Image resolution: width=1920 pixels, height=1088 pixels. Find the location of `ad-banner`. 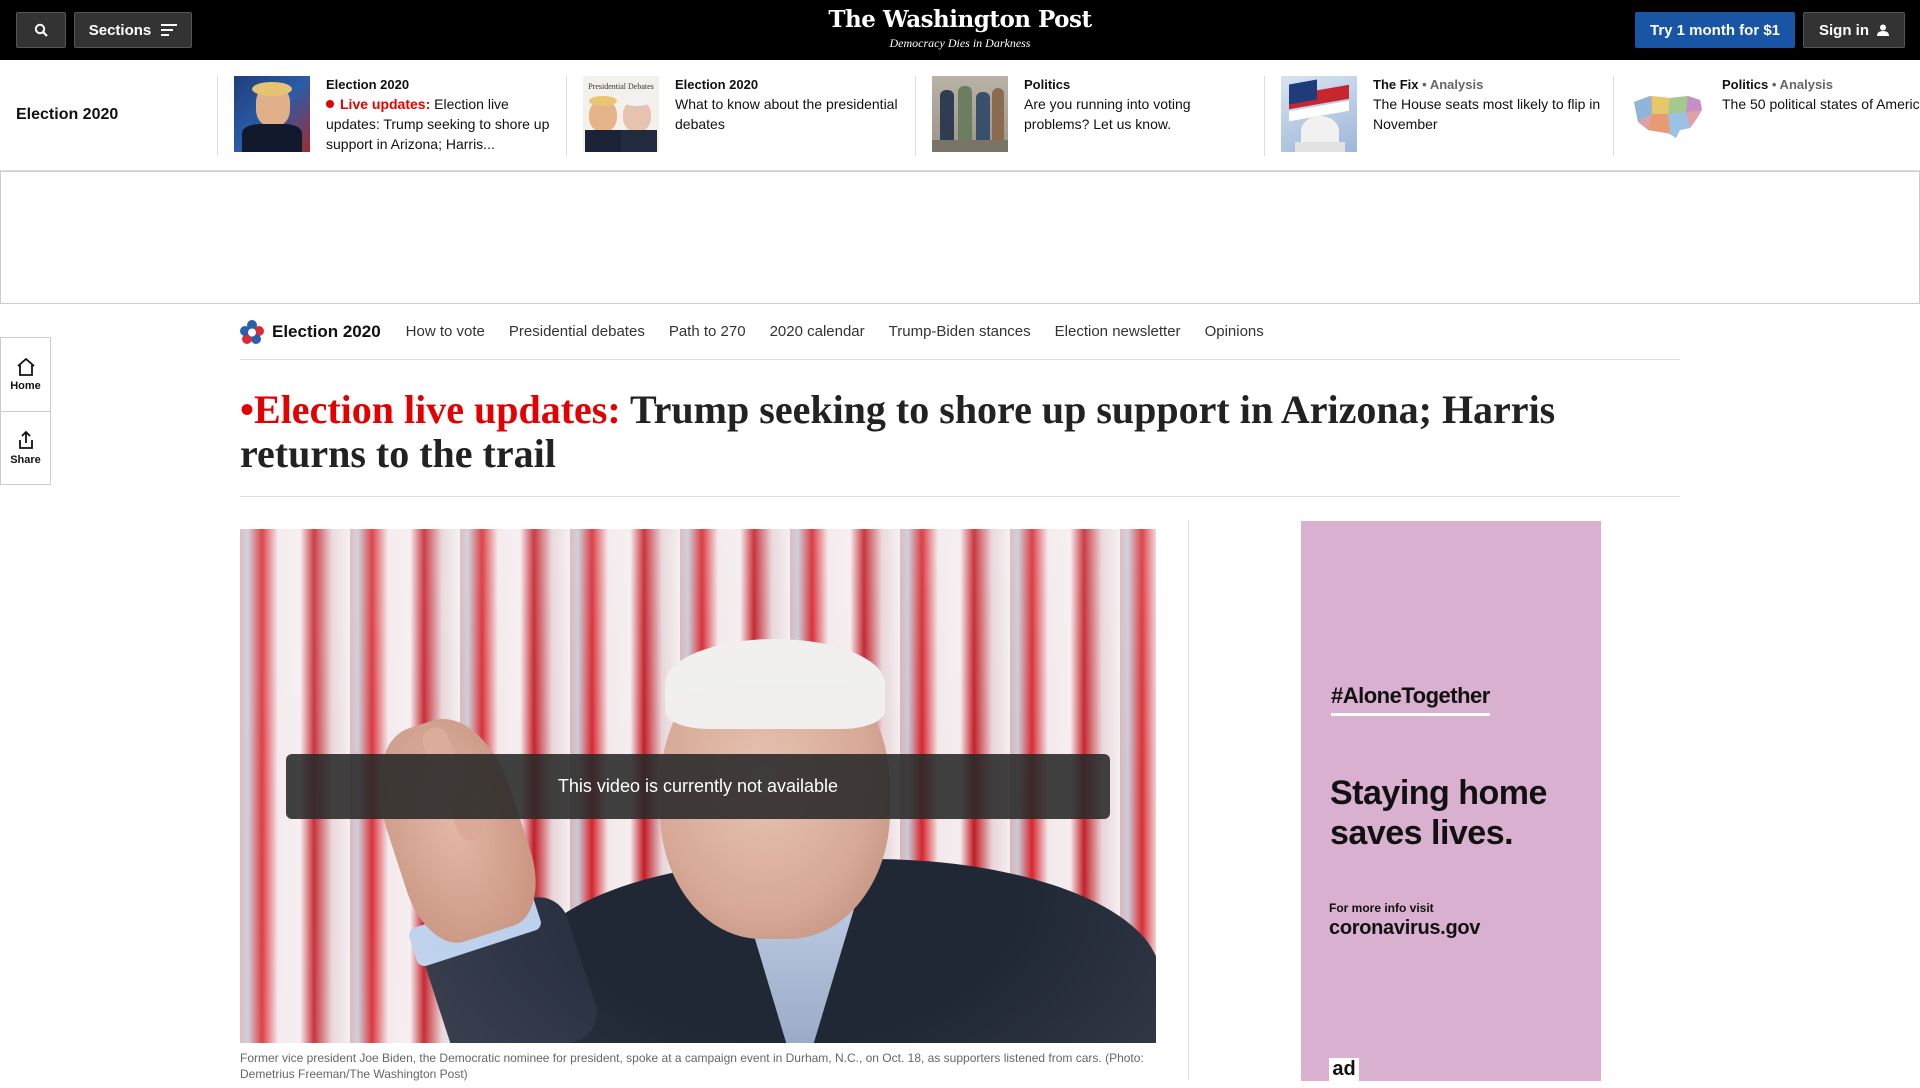

ad-banner is located at coordinates (960, 237).